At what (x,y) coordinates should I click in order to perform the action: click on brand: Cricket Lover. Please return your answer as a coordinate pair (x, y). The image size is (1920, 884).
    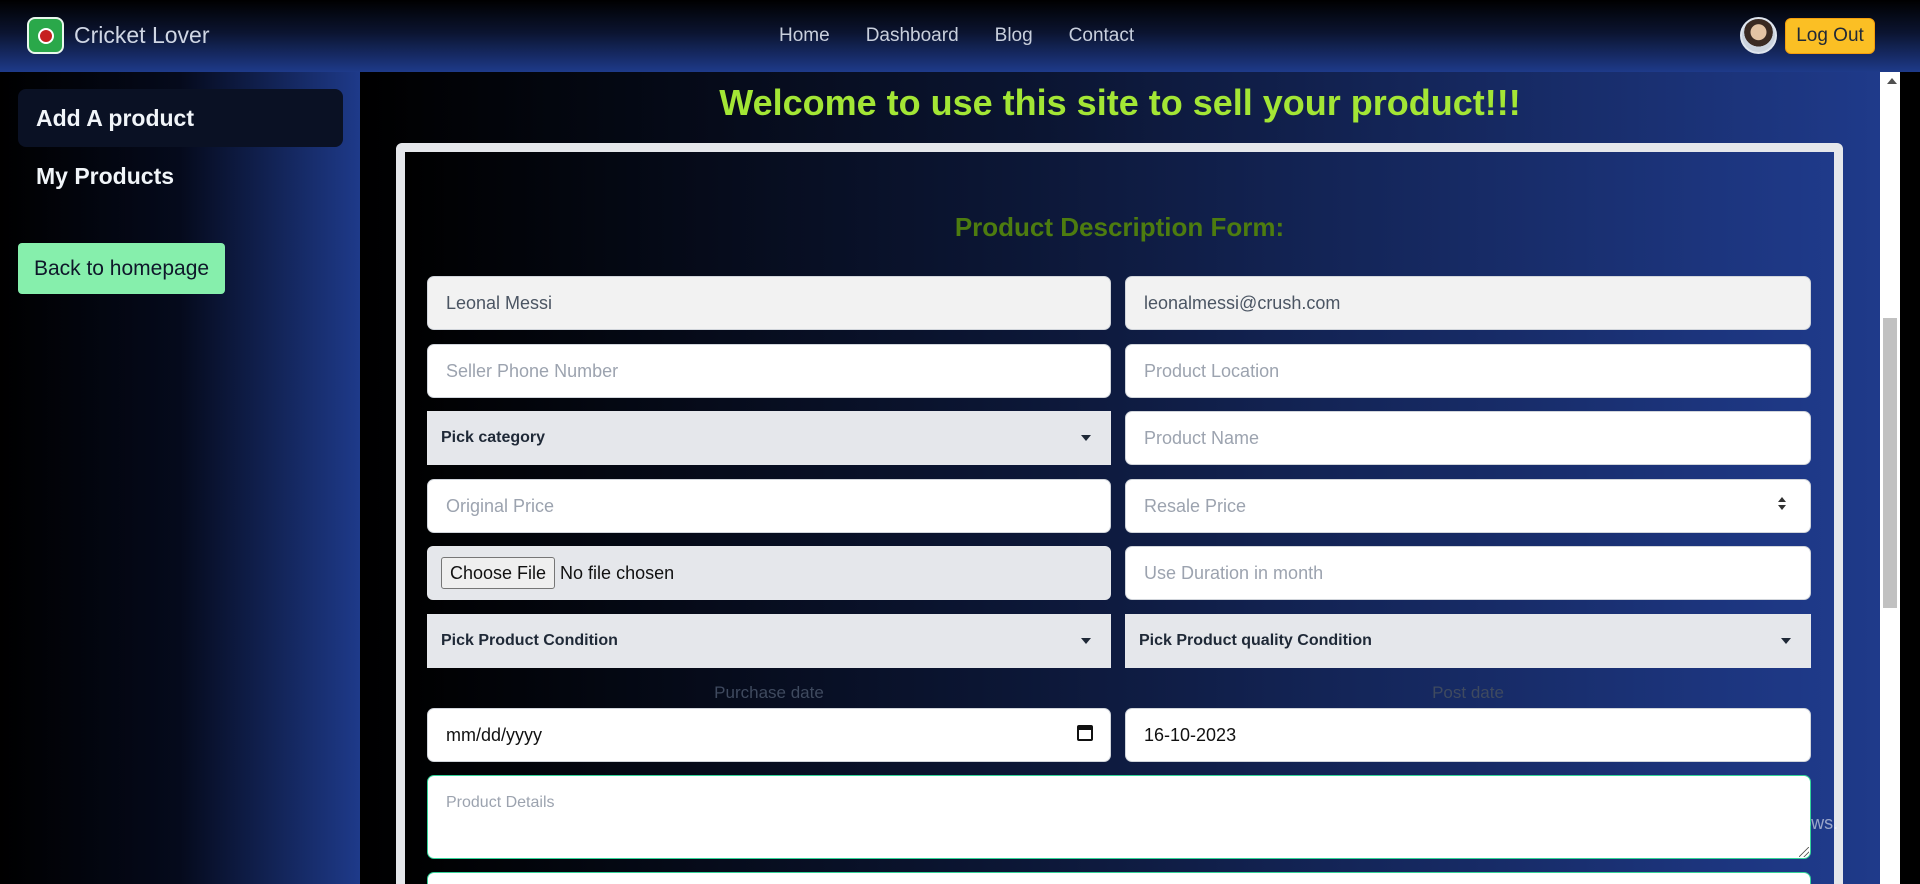
    Looking at the image, I should click on (118, 35).